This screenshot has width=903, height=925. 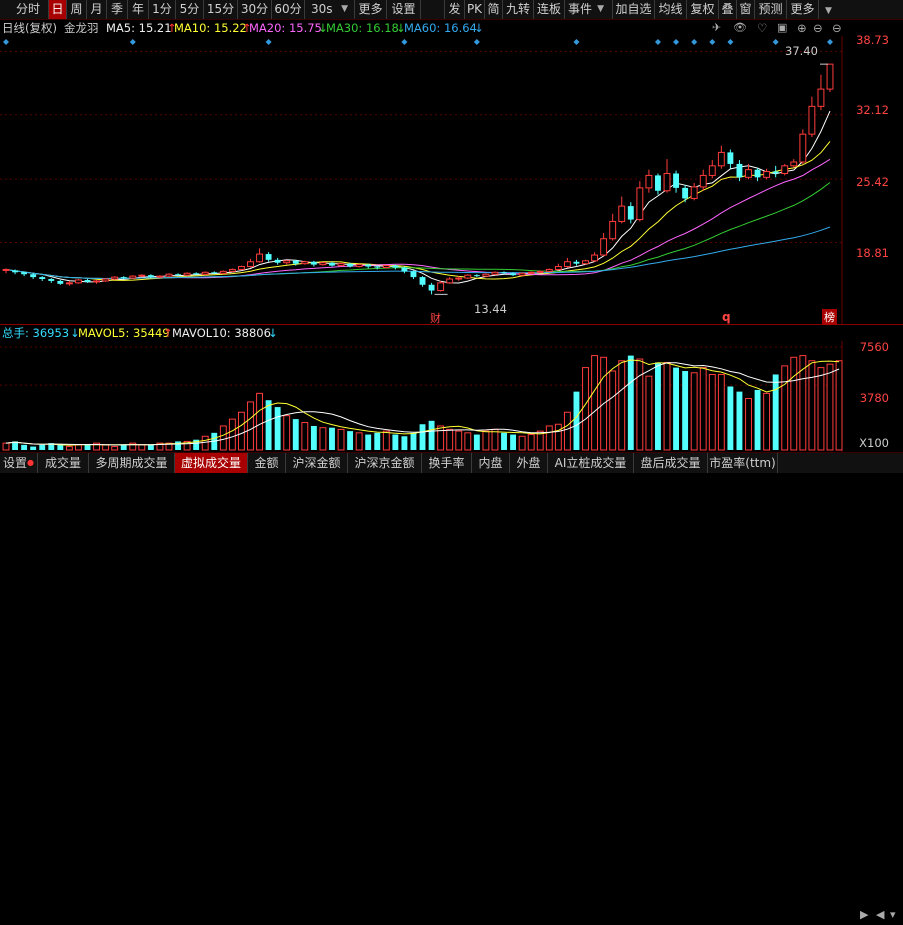 I want to click on arrow-down-icon: ↓, so click(x=273, y=333).